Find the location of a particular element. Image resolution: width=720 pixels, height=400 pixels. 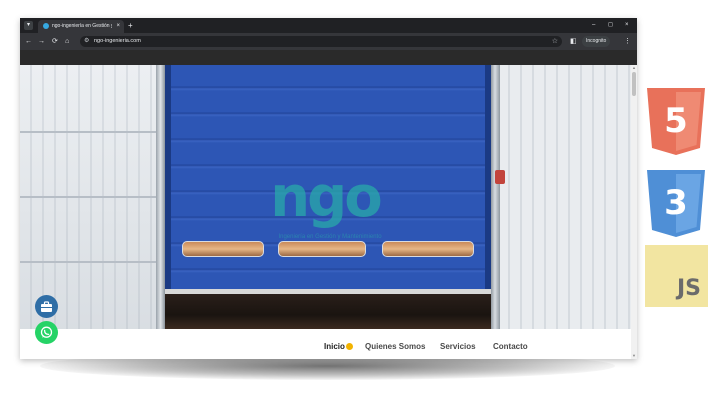

site-navbar: Inicio Quienes Somos Servicios Contacto is located at coordinates (325, 344).